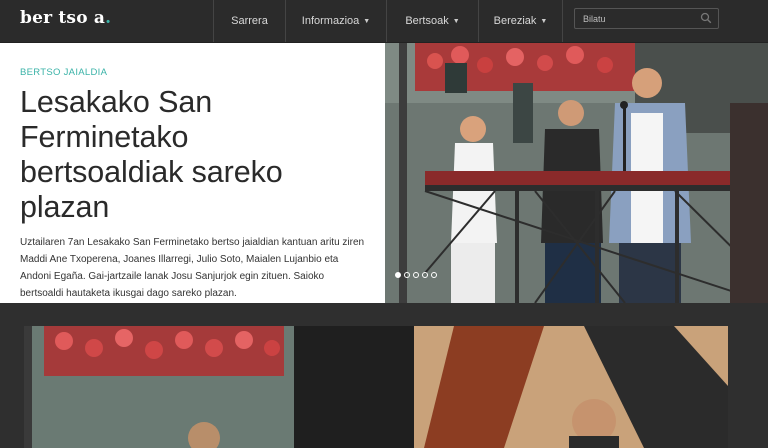 This screenshot has width=768, height=448. I want to click on nav-item-bereziak: Bereziak ▼, so click(520, 21).